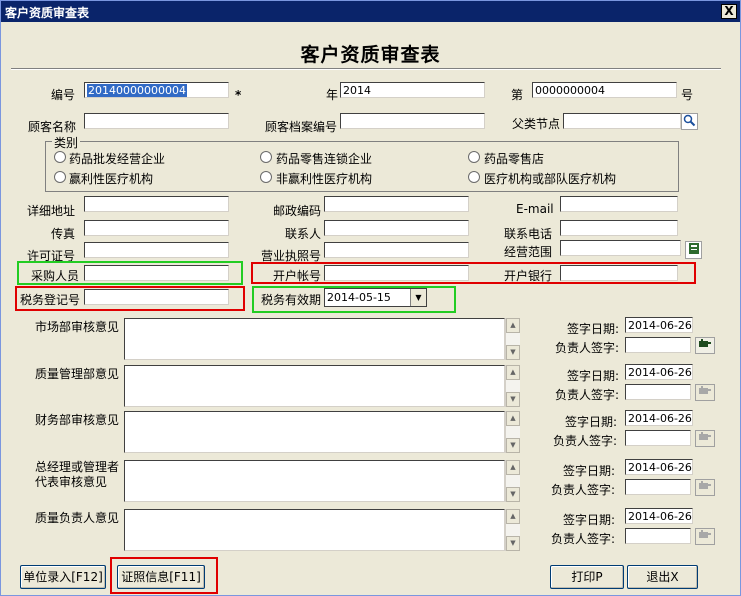 This screenshot has width=741, height=596. What do you see at coordinates (63, 95) in the screenshot?
I see `bianhao-label: 编号` at bounding box center [63, 95].